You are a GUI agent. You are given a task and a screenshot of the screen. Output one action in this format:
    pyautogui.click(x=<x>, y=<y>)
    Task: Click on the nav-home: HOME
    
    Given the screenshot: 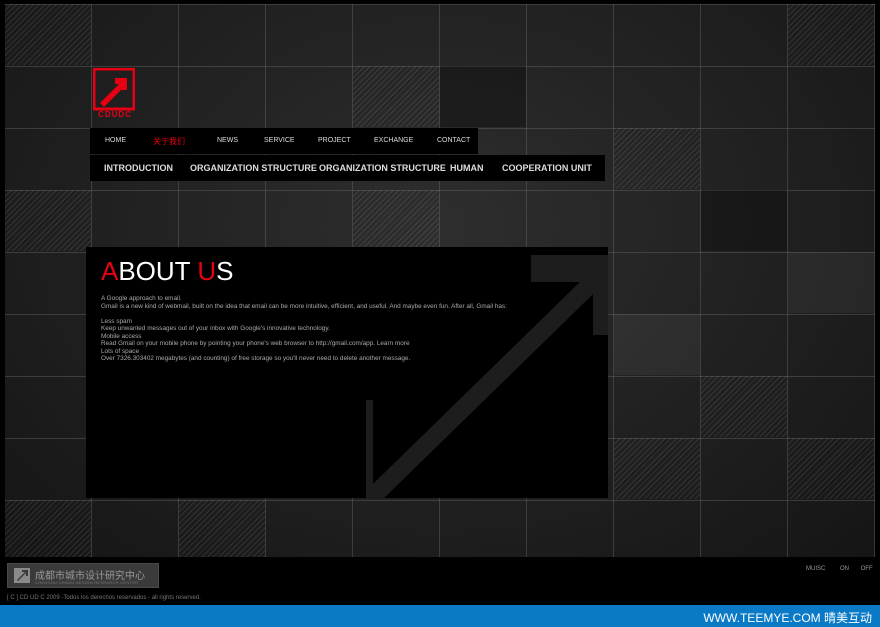 What is the action you would take?
    pyautogui.click(x=115, y=140)
    